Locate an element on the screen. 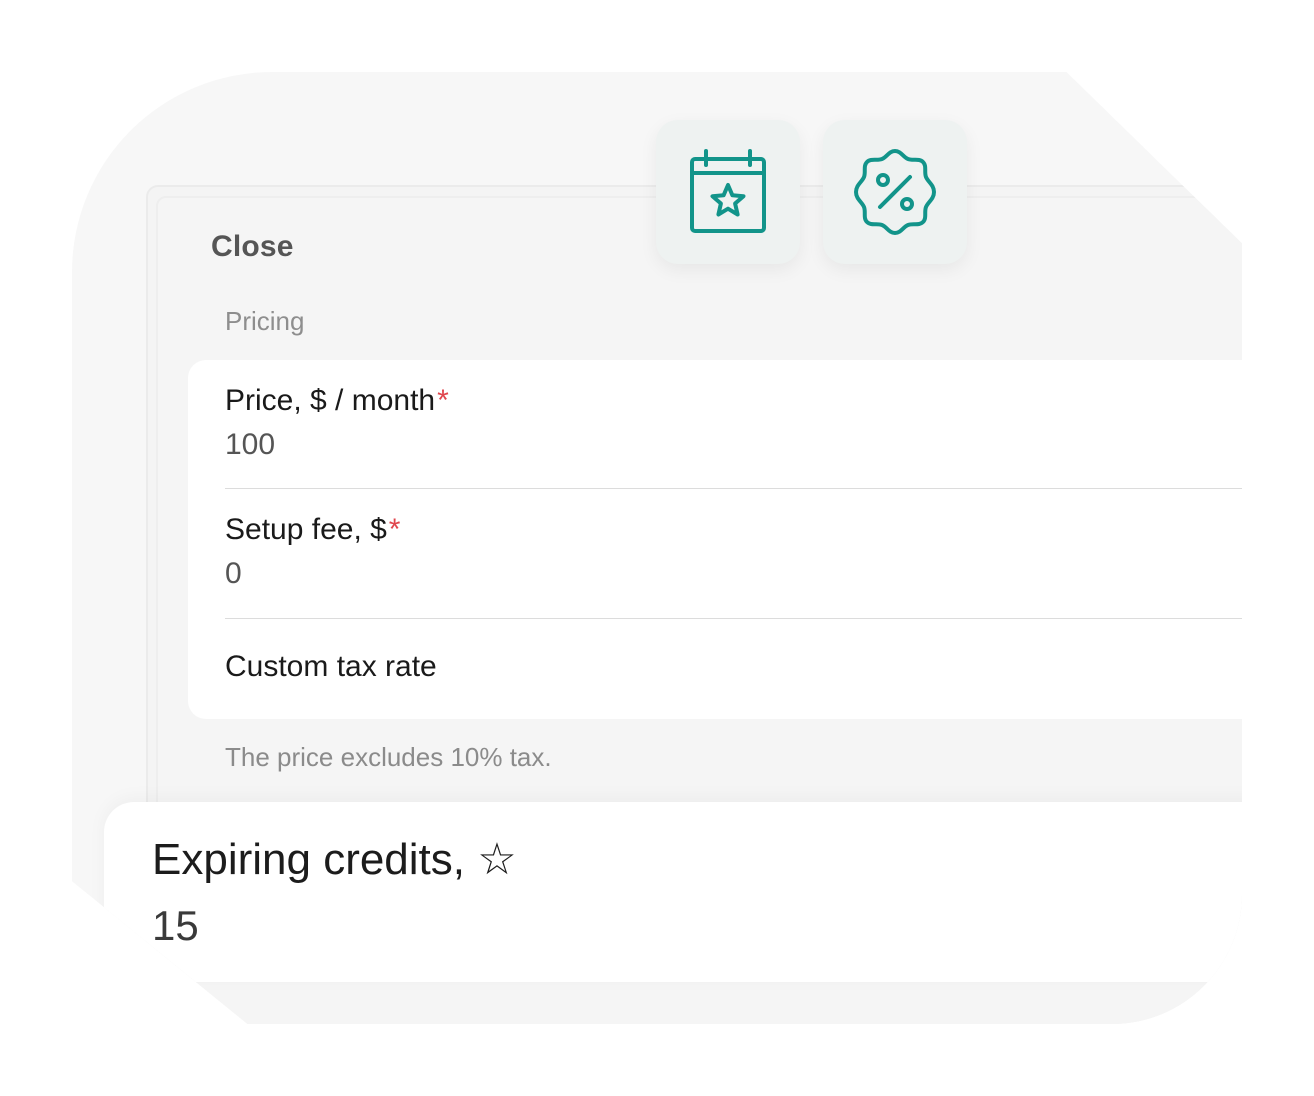 This screenshot has width=1314, height=1096. calendar-star-tile is located at coordinates (728, 192).